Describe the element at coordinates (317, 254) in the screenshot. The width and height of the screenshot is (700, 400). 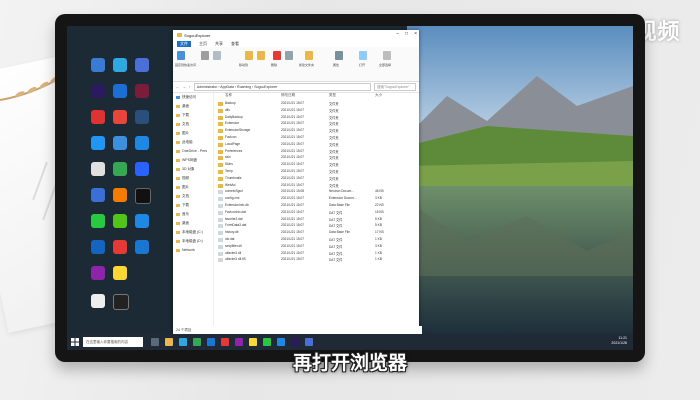
I see `file-row: uifavtm3.dll 2021/1/21 15:07 DAT 文件 1 KB` at that location.